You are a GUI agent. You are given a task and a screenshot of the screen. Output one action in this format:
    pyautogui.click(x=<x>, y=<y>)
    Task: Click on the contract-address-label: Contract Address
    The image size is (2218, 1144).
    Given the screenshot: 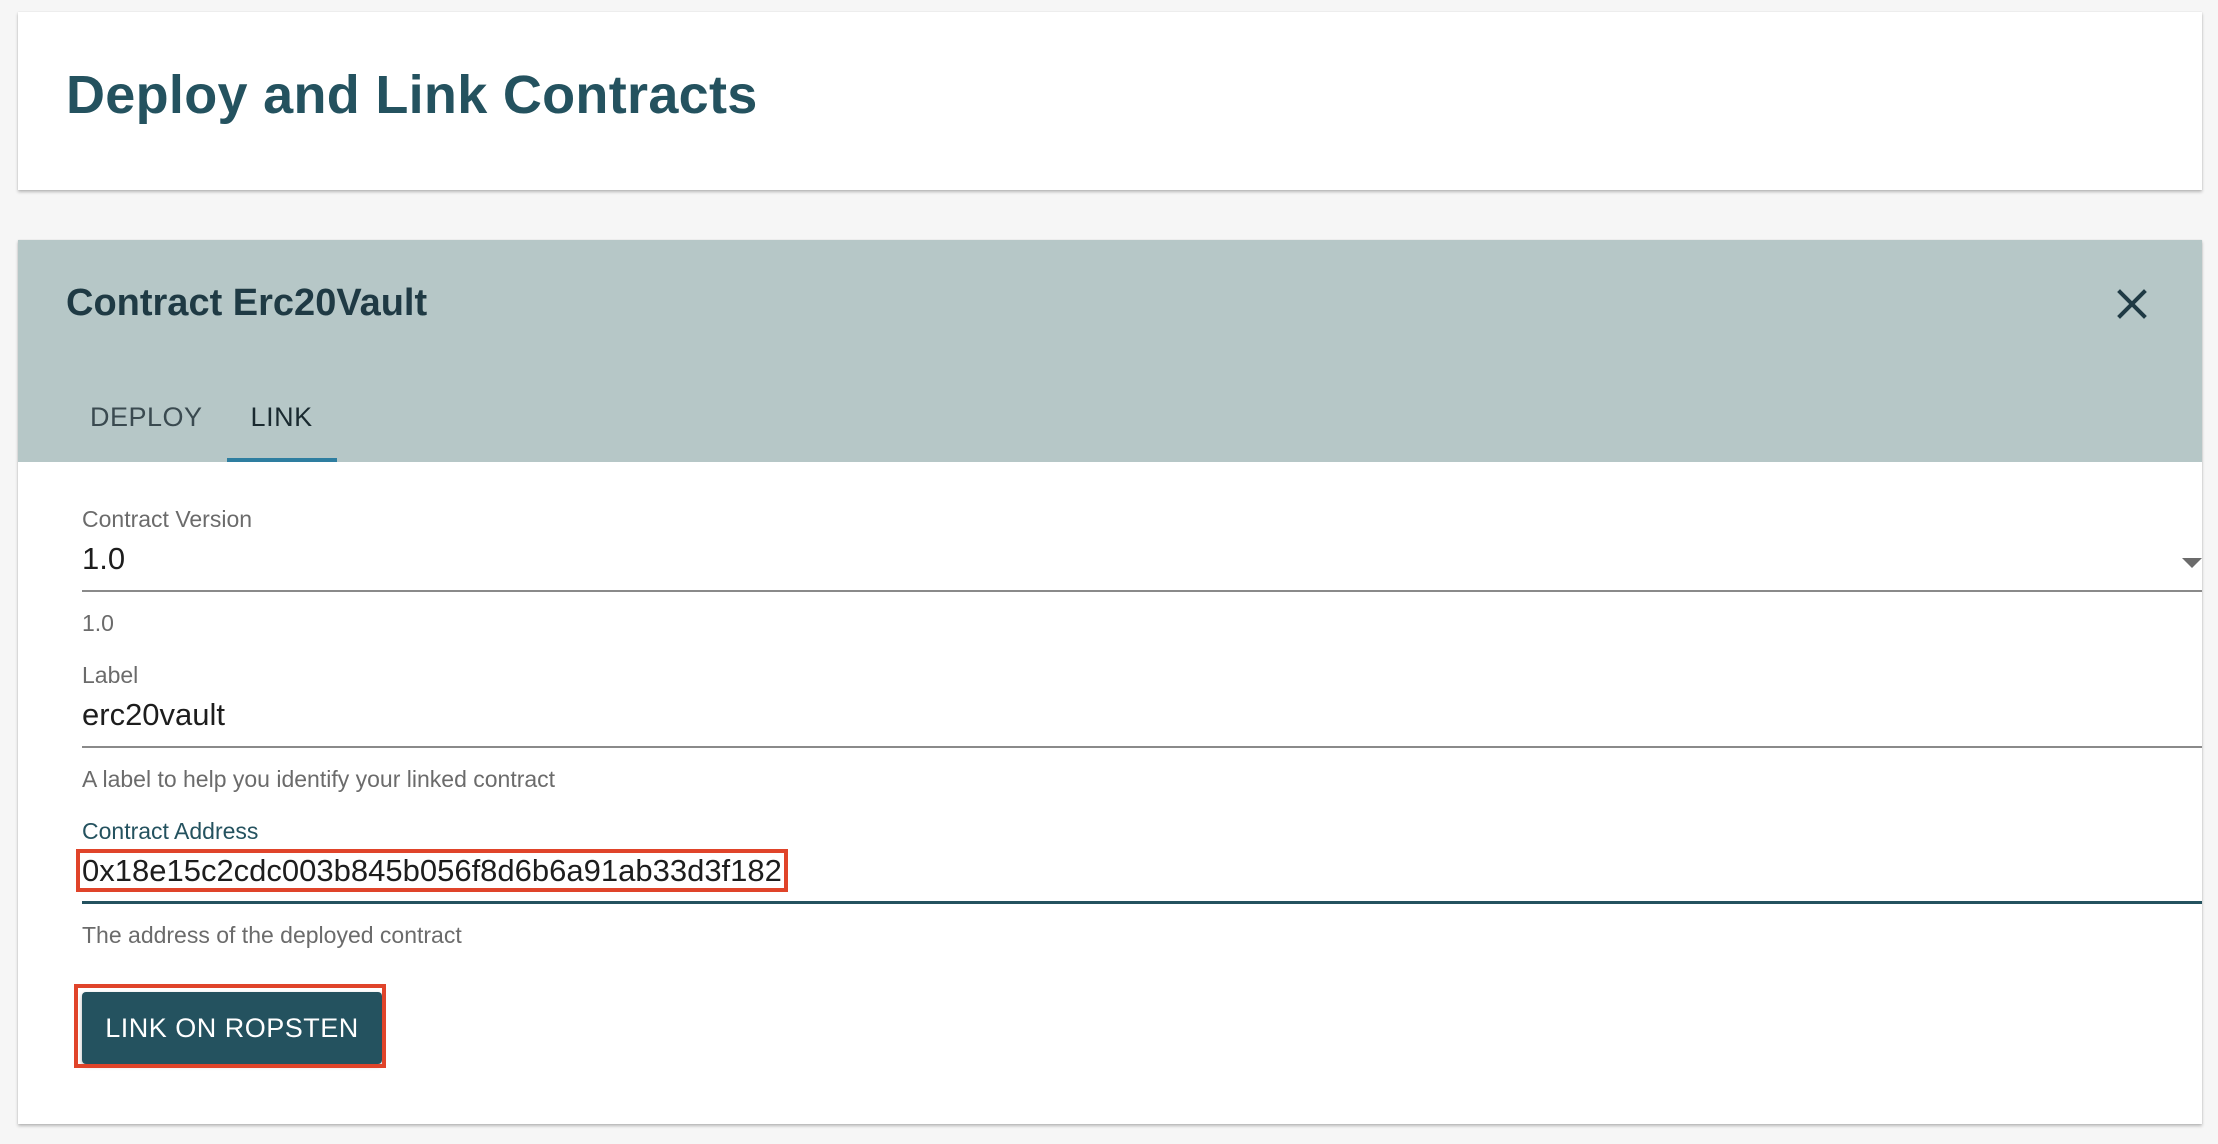 What is the action you would take?
    pyautogui.click(x=170, y=831)
    